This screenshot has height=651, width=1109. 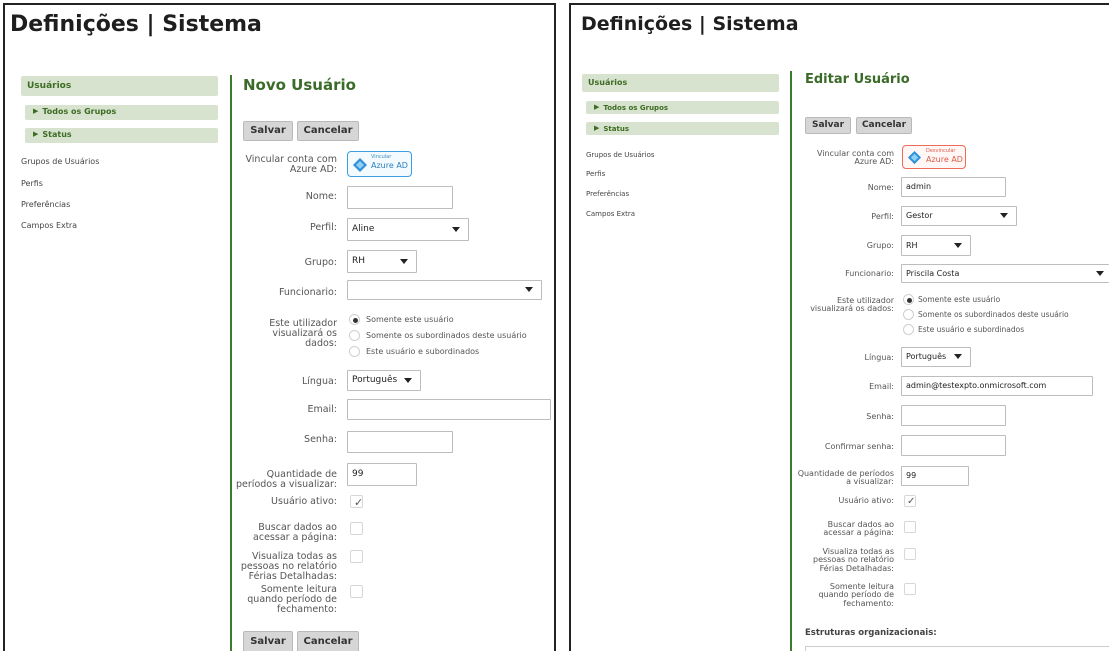 What do you see at coordinates (953, 445) in the screenshot?
I see `confirm-password-input` at bounding box center [953, 445].